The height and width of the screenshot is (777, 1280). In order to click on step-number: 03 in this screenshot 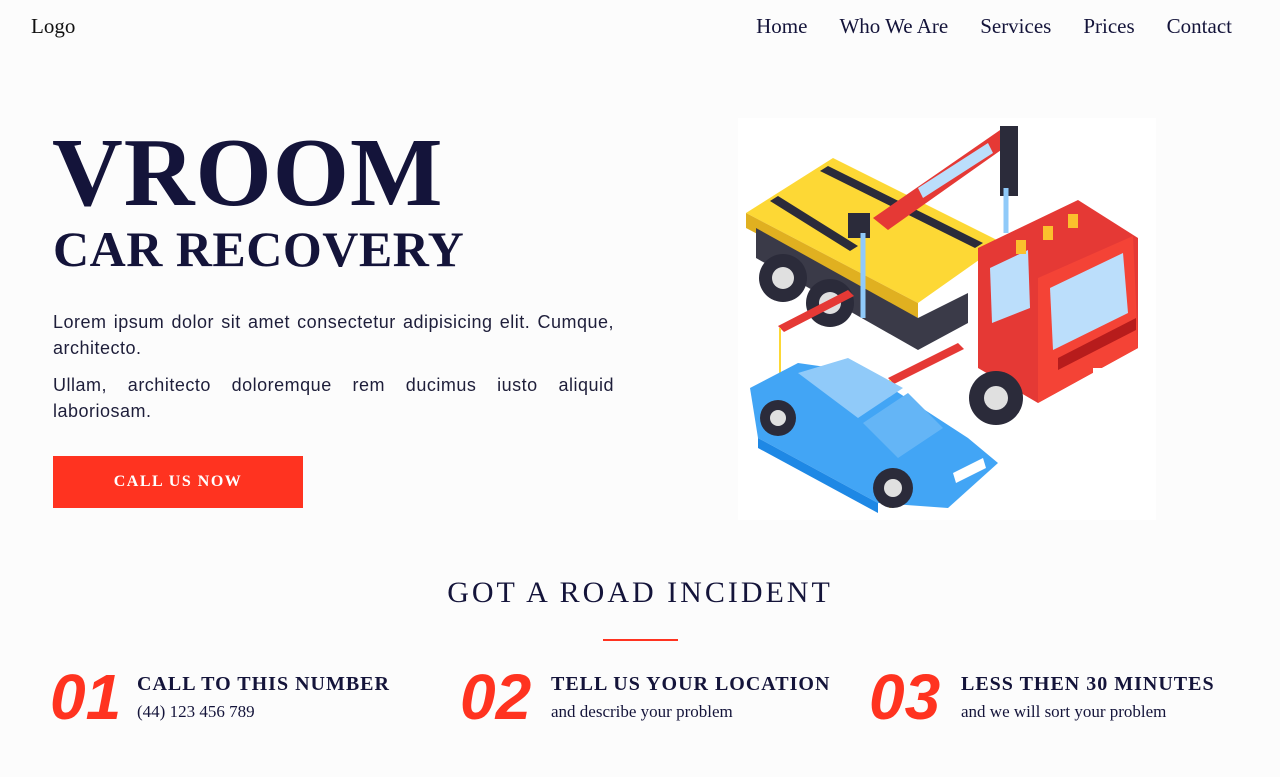, I will do `click(905, 697)`.